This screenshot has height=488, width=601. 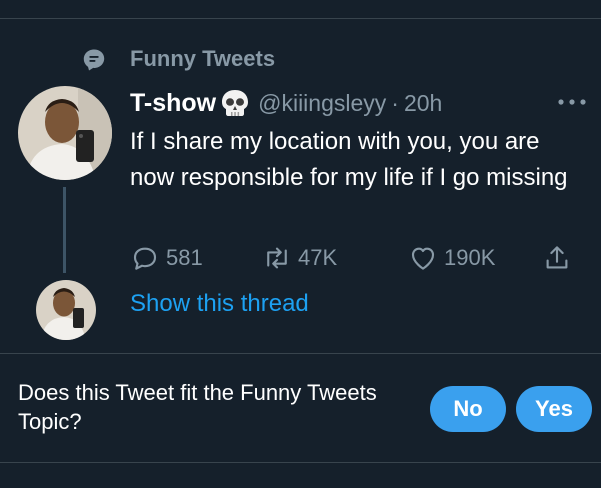 I want to click on retweet-icon, so click(x=277, y=258).